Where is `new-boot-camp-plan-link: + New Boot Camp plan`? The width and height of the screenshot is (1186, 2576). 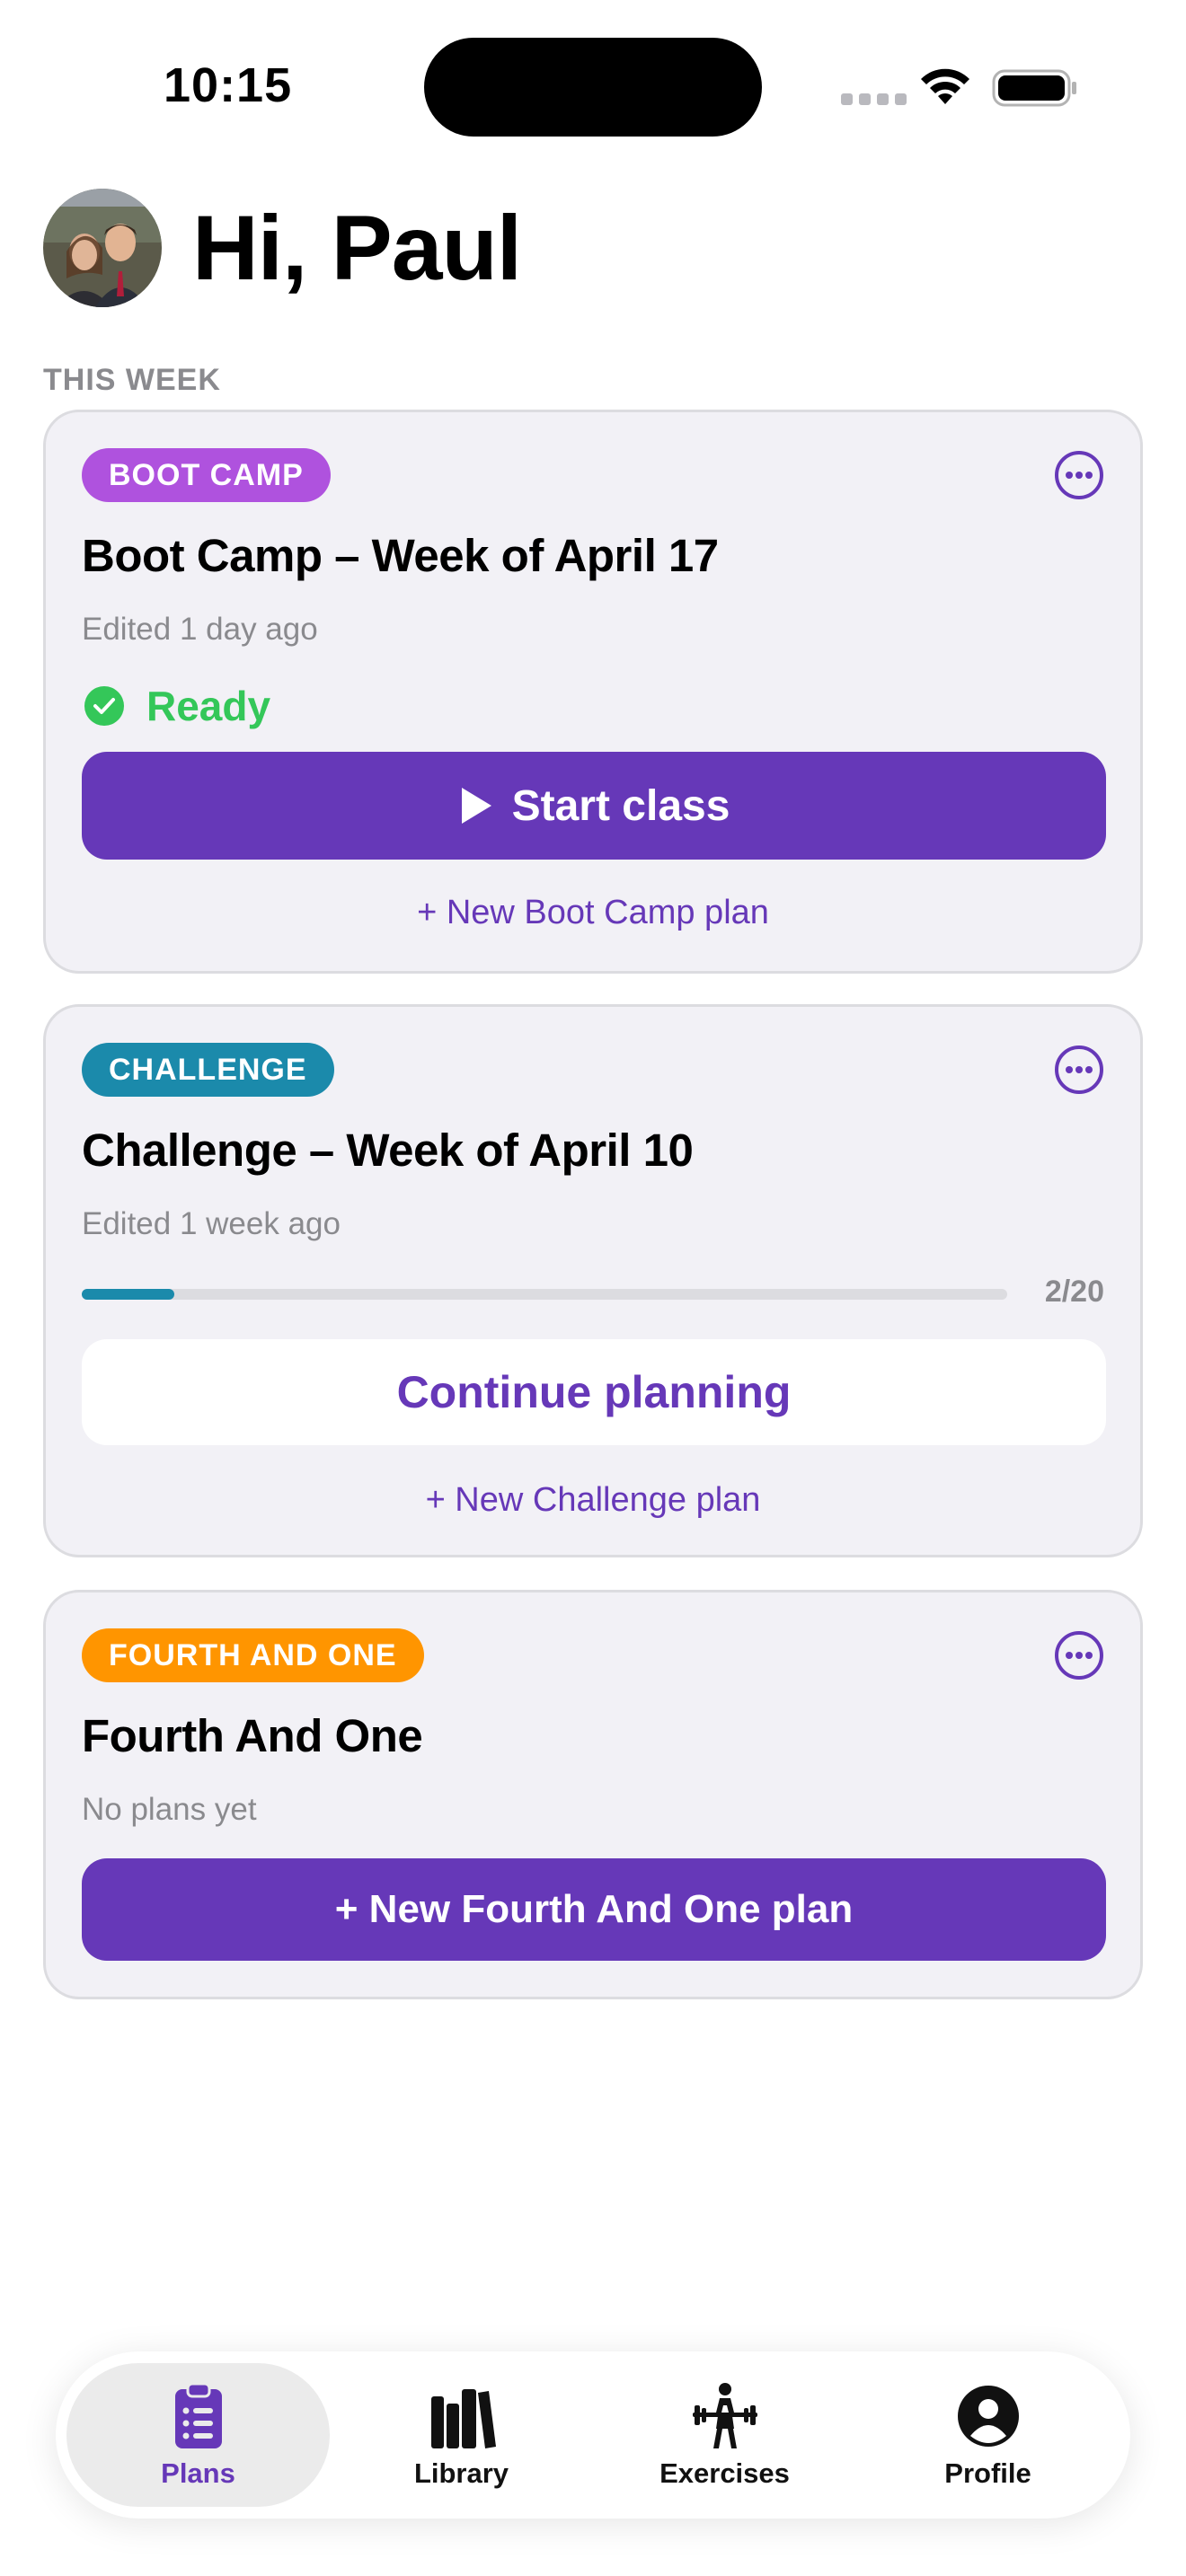 new-boot-camp-plan-link: + New Boot Camp plan is located at coordinates (593, 913).